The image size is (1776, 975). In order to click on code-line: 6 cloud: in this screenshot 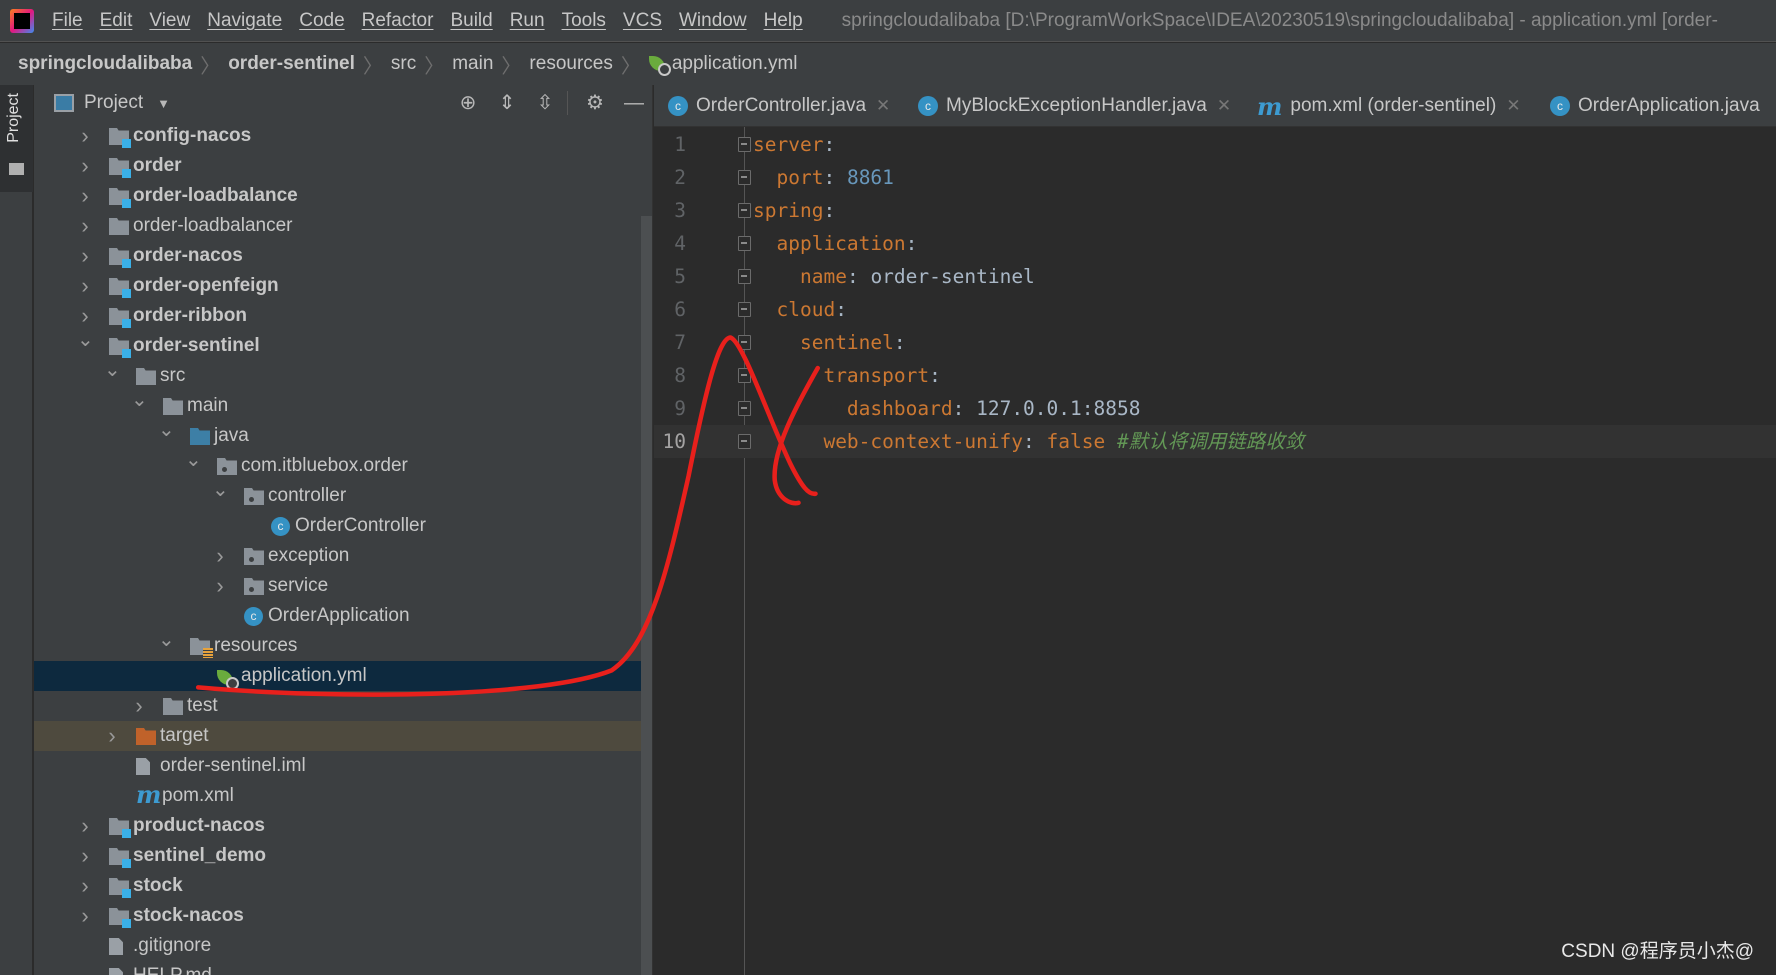, I will do `click(1215, 309)`.